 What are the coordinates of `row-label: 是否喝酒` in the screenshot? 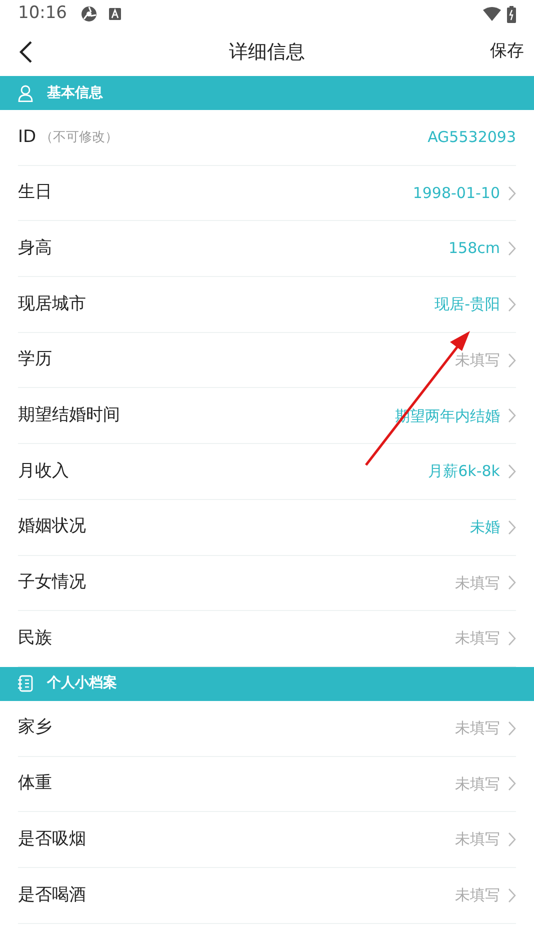 It's located at (52, 895).